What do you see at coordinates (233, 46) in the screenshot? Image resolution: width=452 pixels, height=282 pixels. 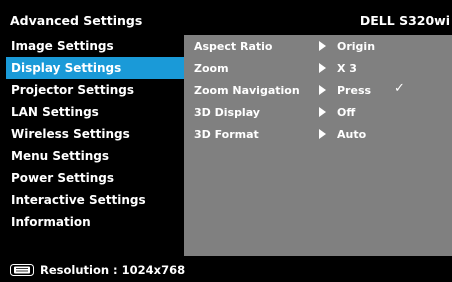 I see `setting-label: Aspect Ratio` at bounding box center [233, 46].